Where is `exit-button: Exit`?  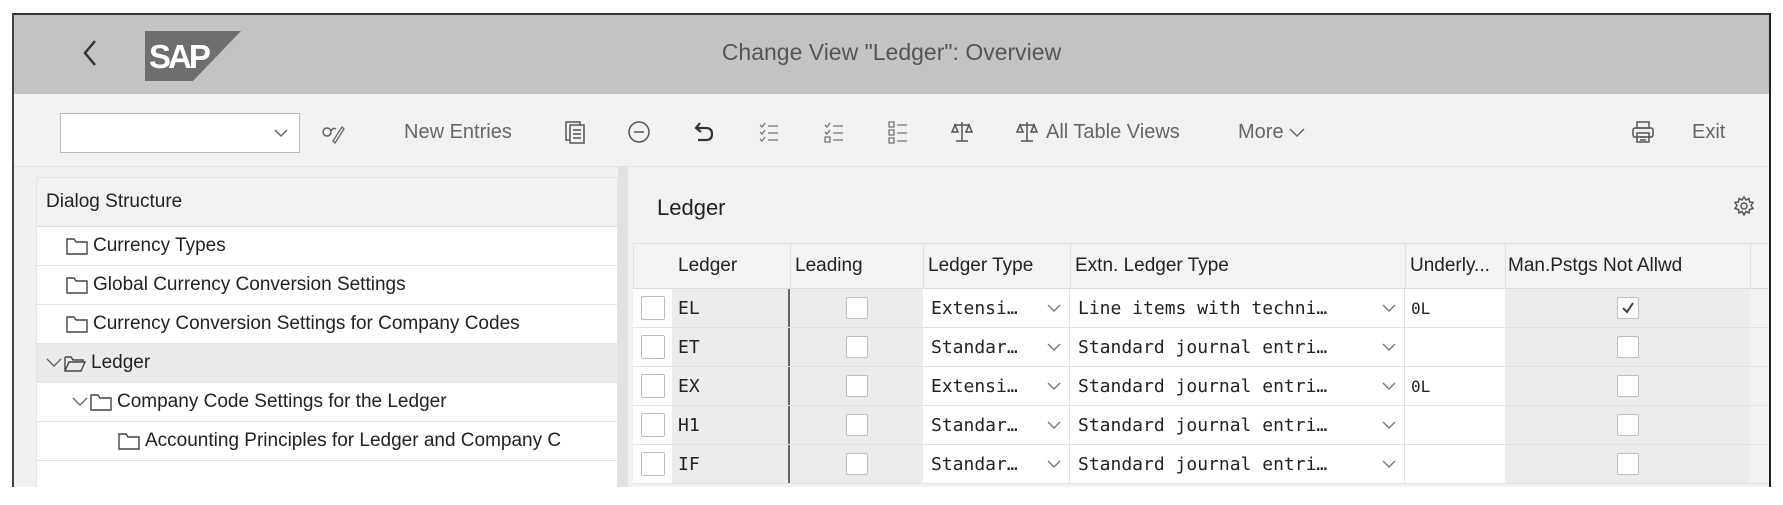 exit-button: Exit is located at coordinates (1705, 132).